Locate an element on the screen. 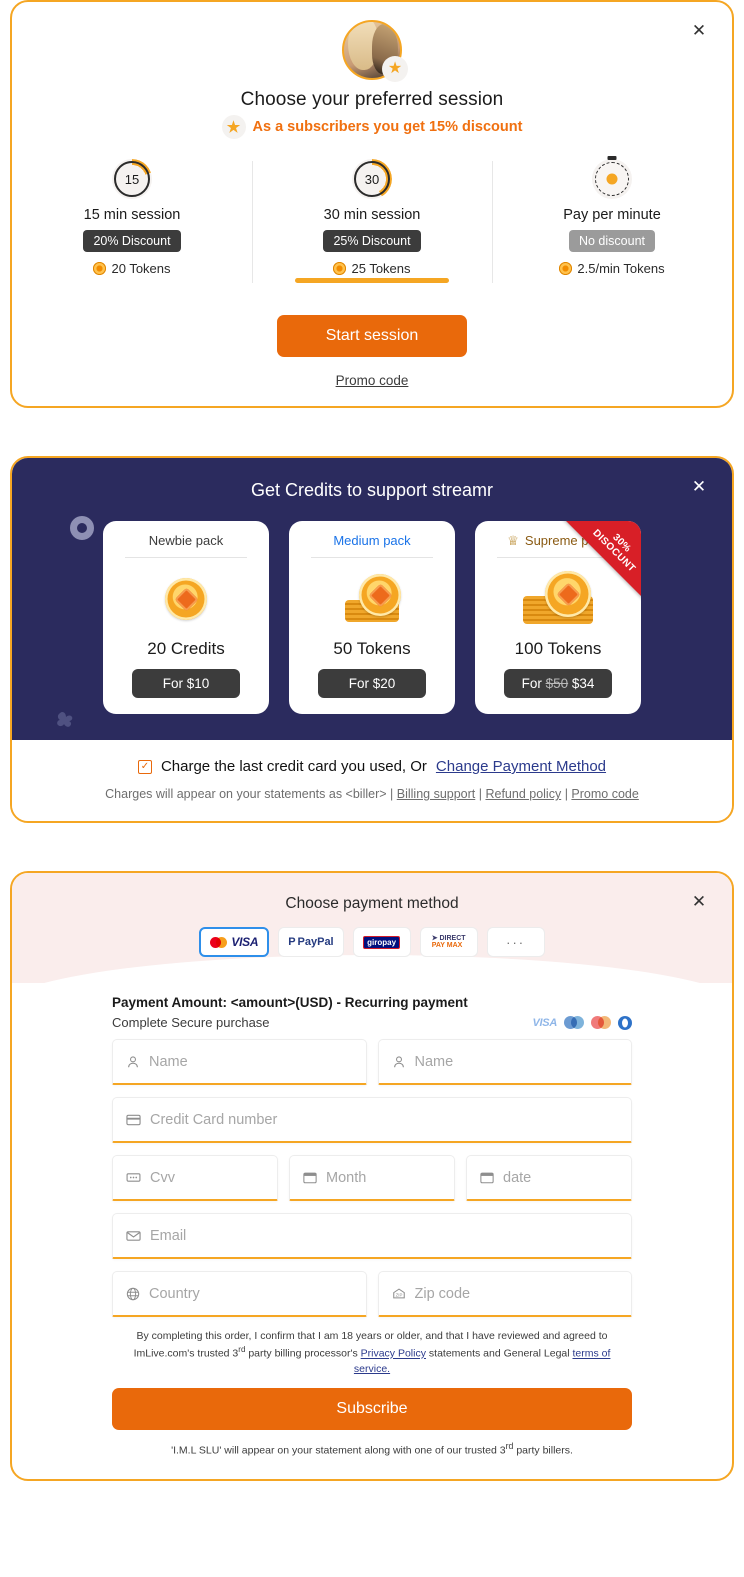 The width and height of the screenshot is (744, 1577). charge-text: Charge the last credit card you used, Or is located at coordinates (293, 766).